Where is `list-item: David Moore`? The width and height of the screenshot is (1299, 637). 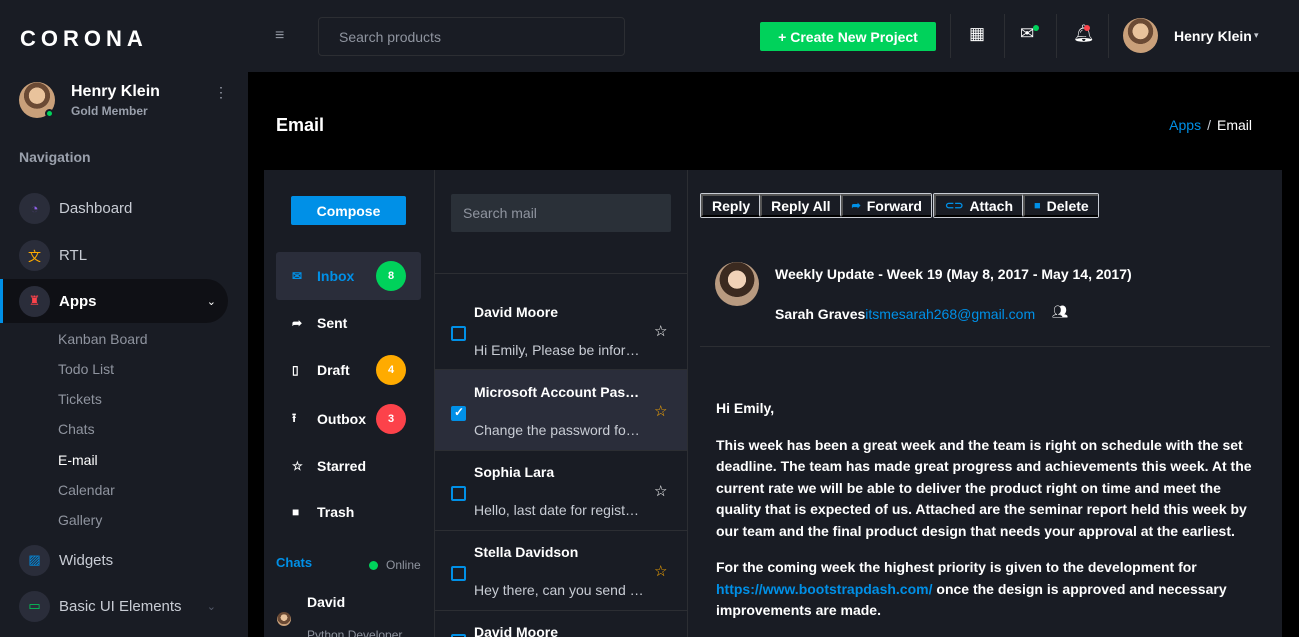 list-item: David Moore is located at coordinates (561, 623).